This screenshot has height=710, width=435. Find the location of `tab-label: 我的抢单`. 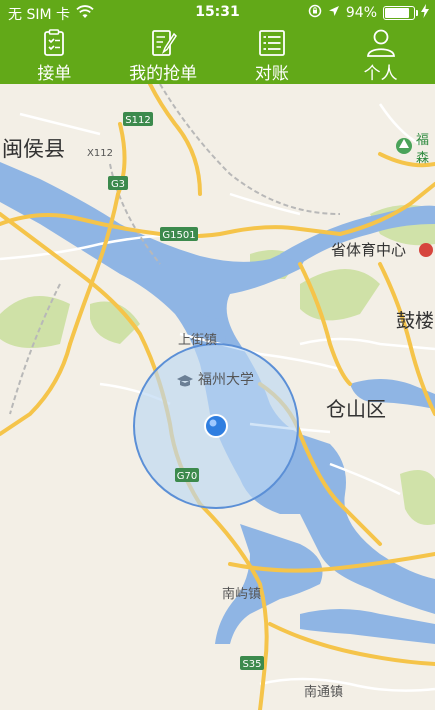

tab-label: 我的抢单 is located at coordinates (163, 74).